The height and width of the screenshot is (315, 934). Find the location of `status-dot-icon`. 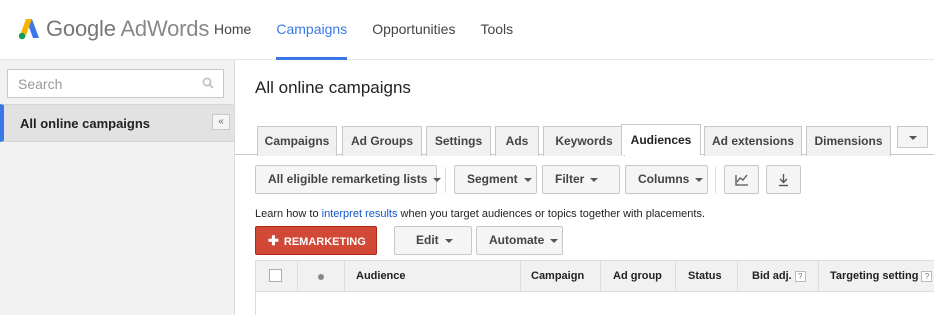

status-dot-icon is located at coordinates (321, 277).